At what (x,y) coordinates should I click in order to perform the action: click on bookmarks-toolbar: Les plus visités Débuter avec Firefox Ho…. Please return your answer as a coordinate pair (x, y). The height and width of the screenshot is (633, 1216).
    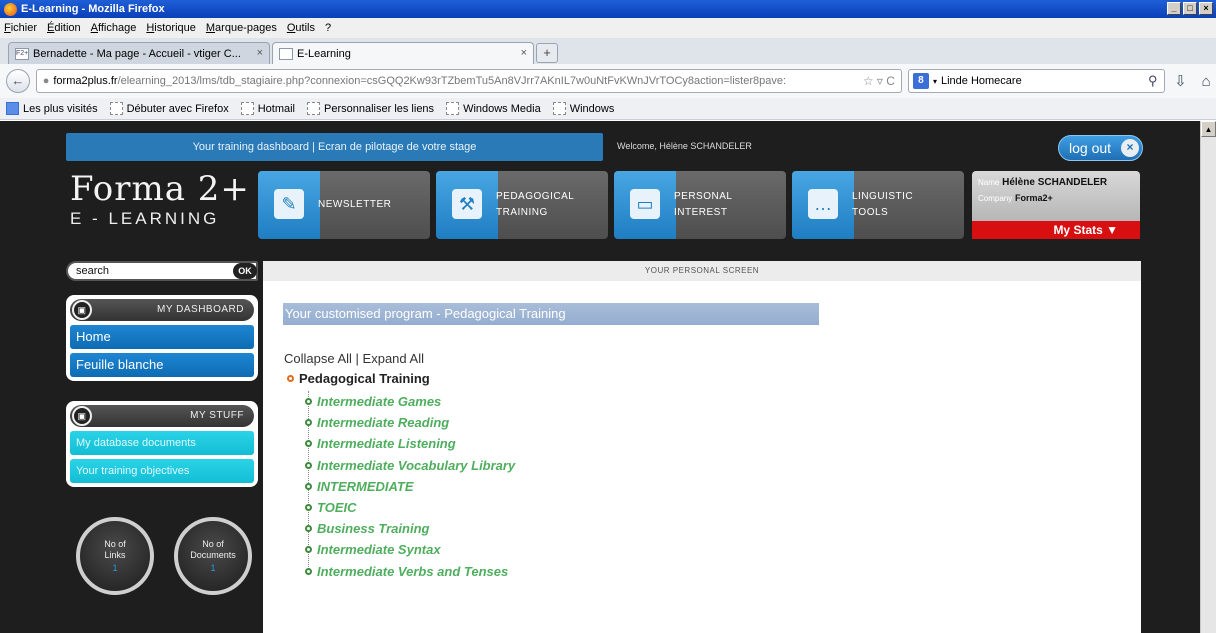
    Looking at the image, I should click on (608, 109).